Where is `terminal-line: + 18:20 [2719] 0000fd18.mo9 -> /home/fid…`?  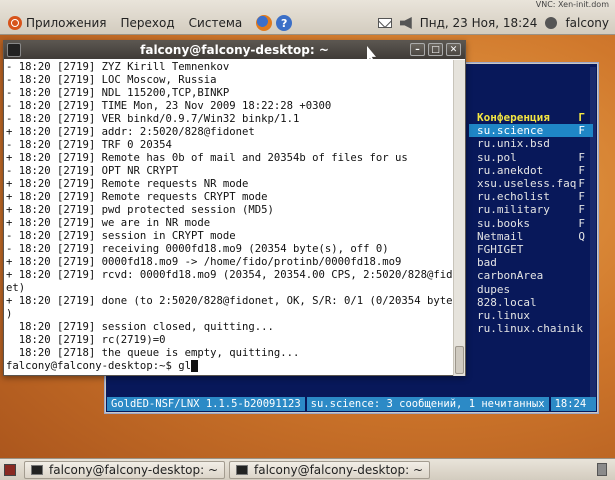
terminal-line: + 18:20 [2719] 0000fd18.mo9 -> /home/fid… is located at coordinates (204, 262).